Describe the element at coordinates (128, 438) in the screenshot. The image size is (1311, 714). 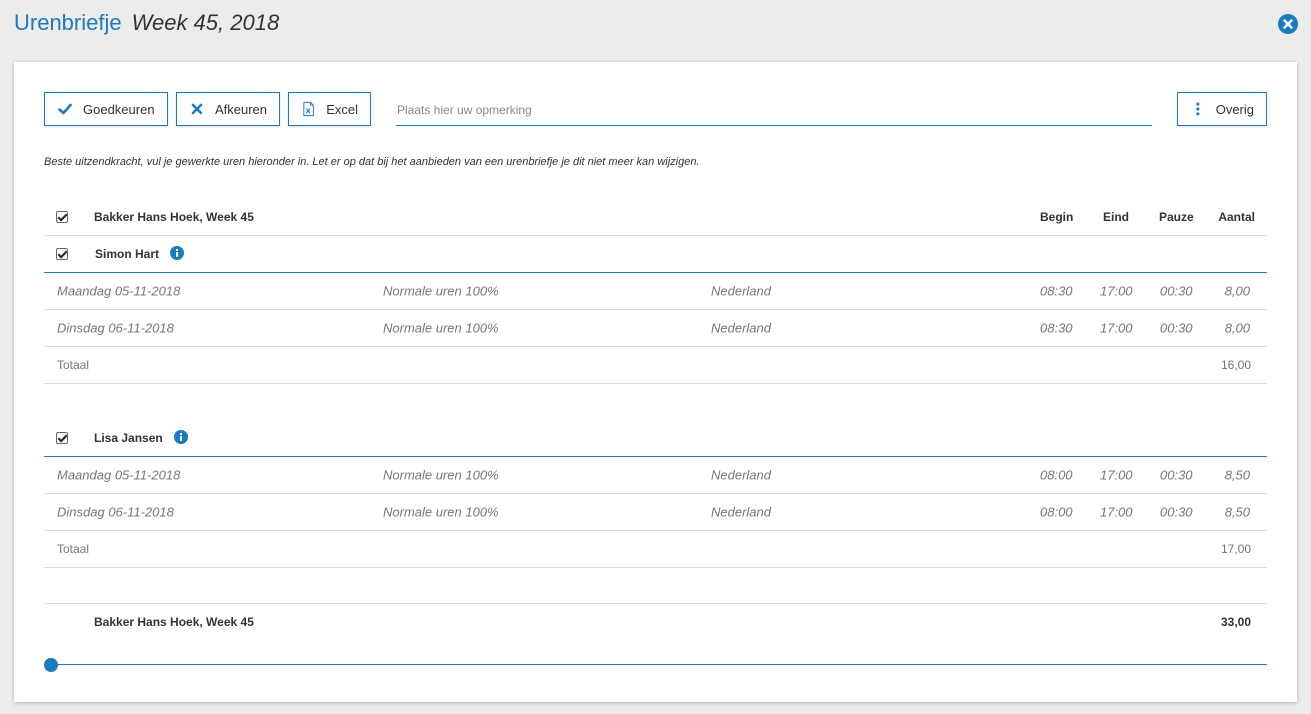
I see `employee-name: Lisa Jansen` at that location.